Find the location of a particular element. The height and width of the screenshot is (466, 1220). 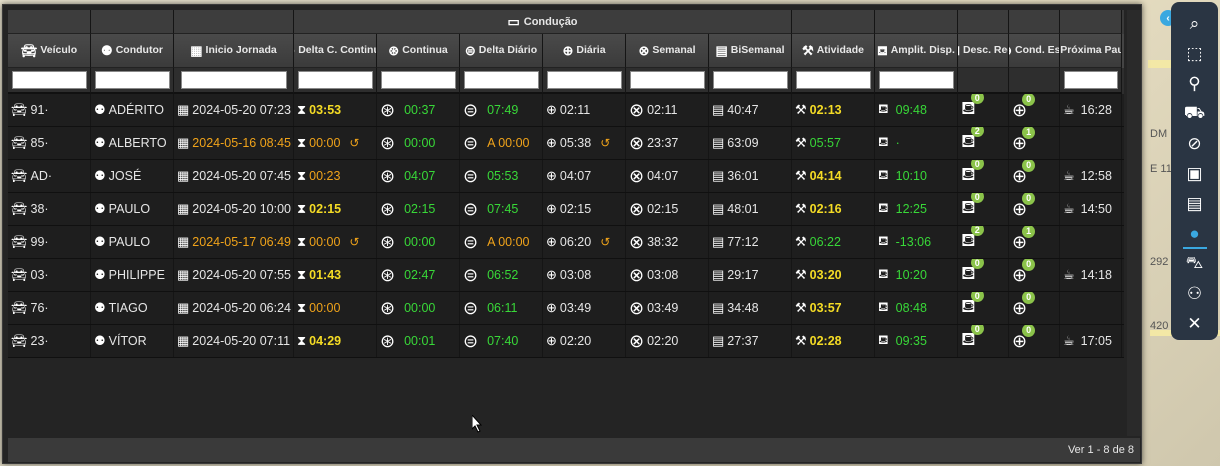

bed-icon: ⛾ is located at coordinates (883, 306).